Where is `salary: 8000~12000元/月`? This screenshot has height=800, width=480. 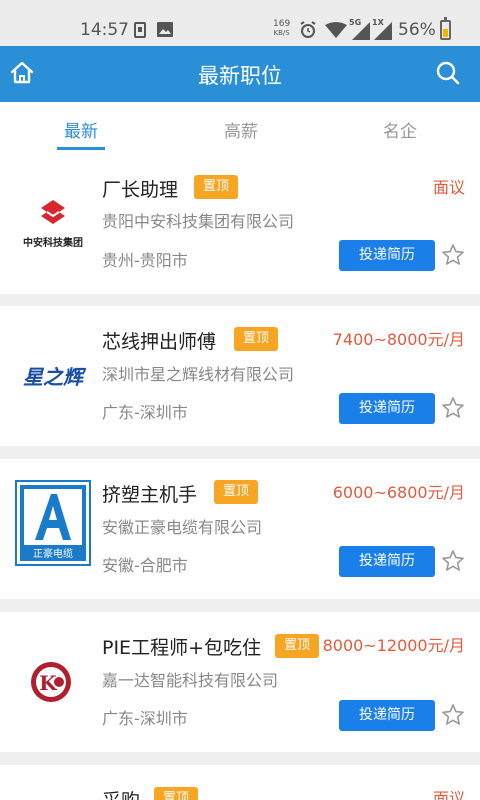 salary: 8000~12000元/月 is located at coordinates (393, 645).